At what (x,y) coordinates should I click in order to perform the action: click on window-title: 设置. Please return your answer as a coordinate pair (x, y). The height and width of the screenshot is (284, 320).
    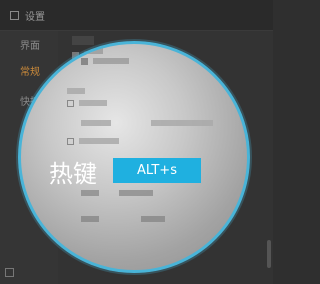
    Looking at the image, I should click on (35, 17).